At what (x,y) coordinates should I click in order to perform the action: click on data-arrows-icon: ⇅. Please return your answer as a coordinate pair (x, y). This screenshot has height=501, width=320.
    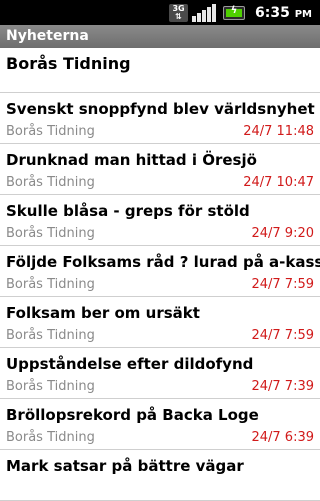
    Looking at the image, I should click on (178, 16).